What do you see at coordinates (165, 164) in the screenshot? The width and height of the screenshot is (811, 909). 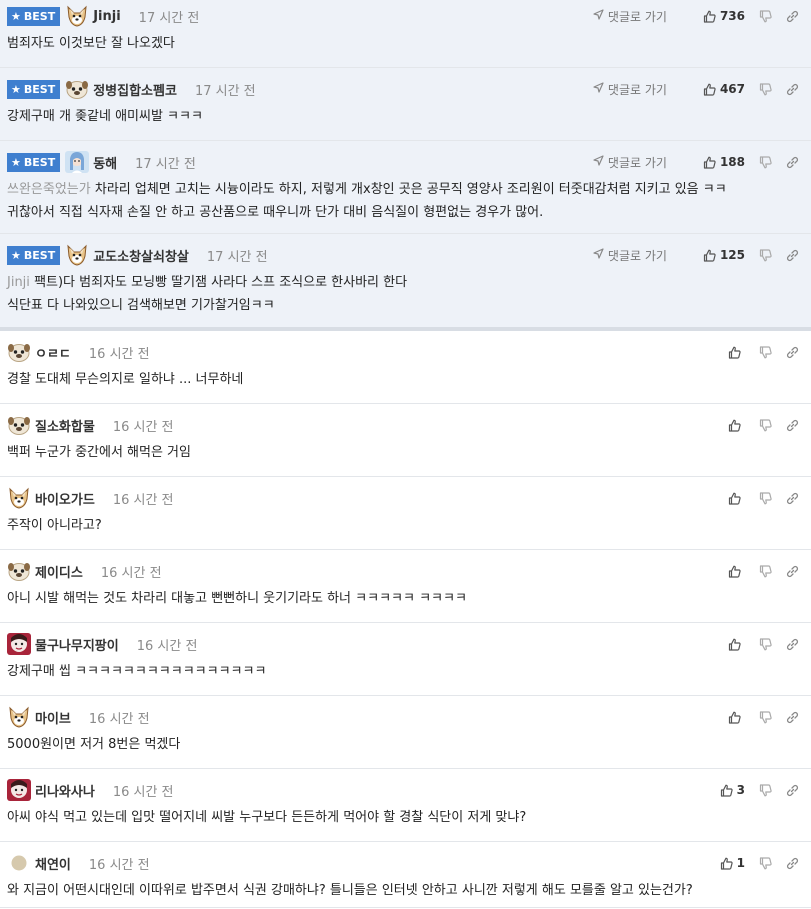 I see `comment-time: 17 시간 전` at bounding box center [165, 164].